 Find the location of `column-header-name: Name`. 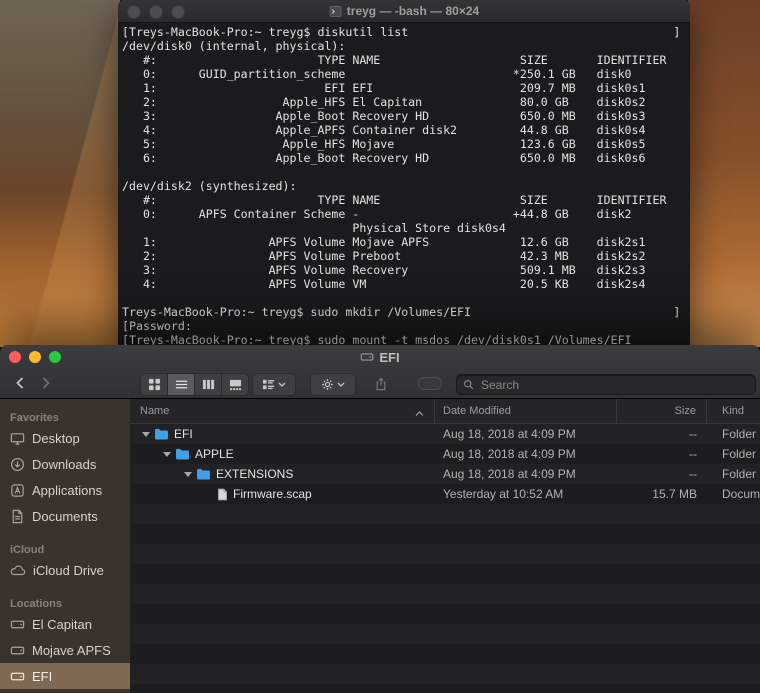

column-header-name: Name is located at coordinates (282, 411).